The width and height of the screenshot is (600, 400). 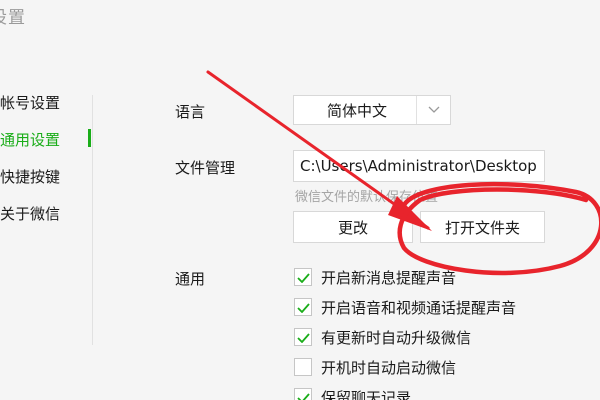 What do you see at coordinates (433, 110) in the screenshot?
I see `chevron-down-icon` at bounding box center [433, 110].